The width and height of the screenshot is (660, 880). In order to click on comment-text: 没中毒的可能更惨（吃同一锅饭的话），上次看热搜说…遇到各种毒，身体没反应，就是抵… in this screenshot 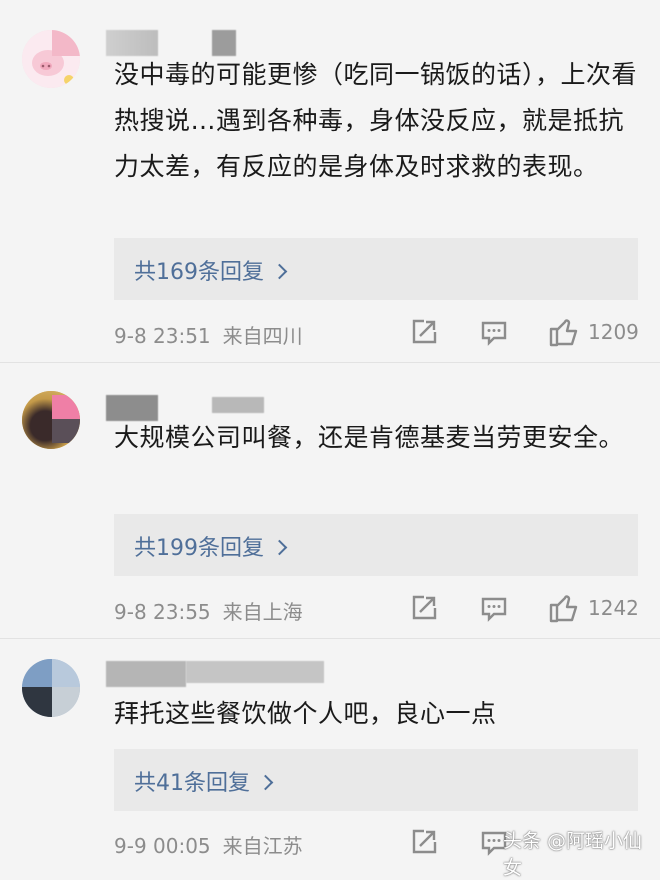, I will do `click(376, 120)`.